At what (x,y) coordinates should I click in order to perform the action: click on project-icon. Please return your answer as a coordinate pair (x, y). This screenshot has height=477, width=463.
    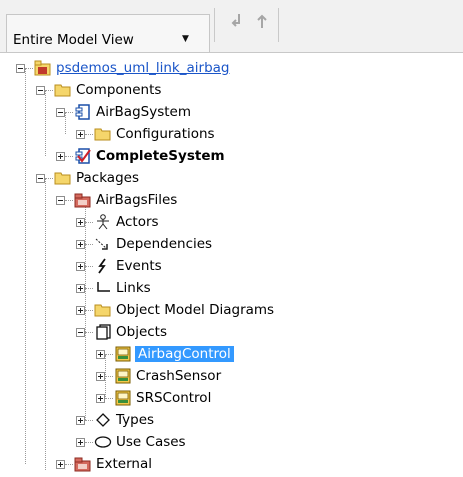
    Looking at the image, I should click on (43, 68).